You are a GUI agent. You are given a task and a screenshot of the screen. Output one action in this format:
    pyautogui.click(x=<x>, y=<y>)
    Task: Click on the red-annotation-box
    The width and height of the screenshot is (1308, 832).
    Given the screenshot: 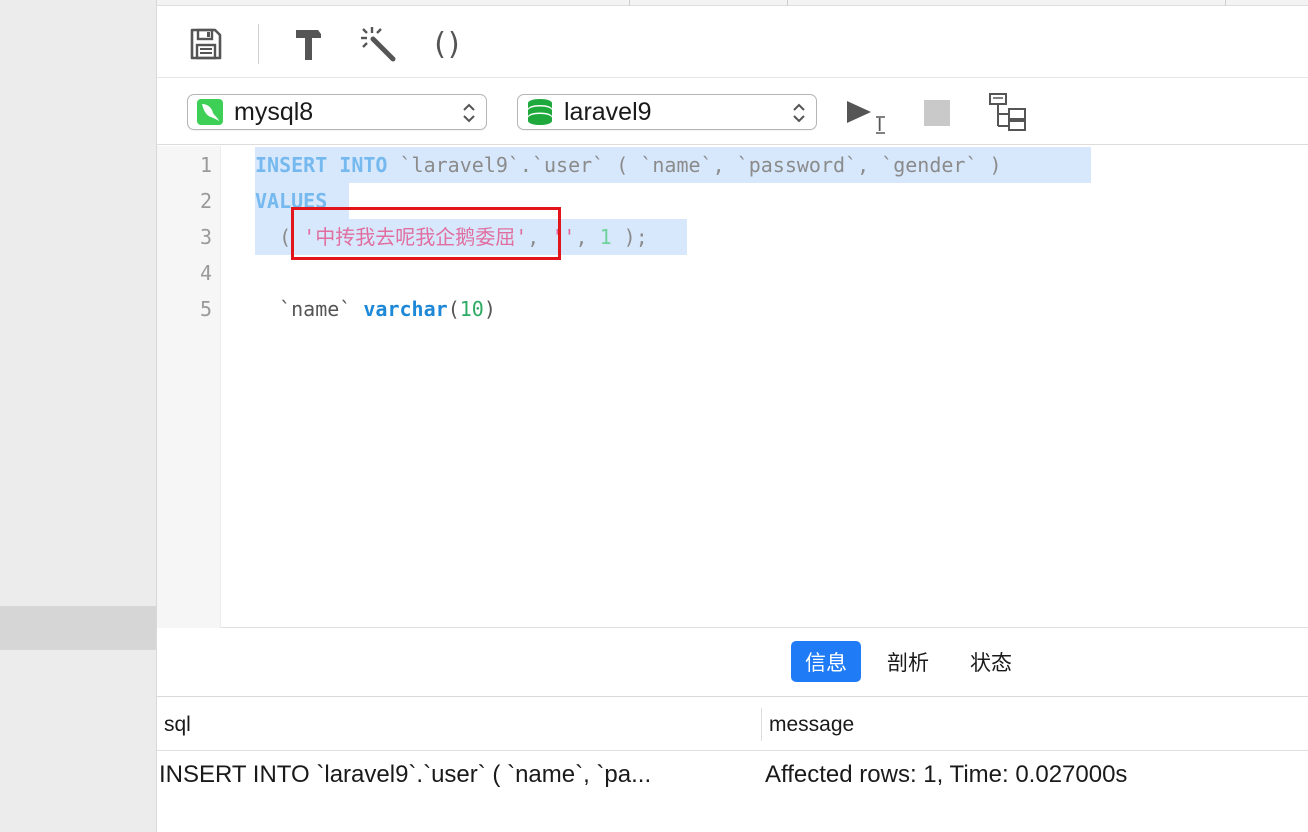 What is the action you would take?
    pyautogui.click(x=426, y=233)
    